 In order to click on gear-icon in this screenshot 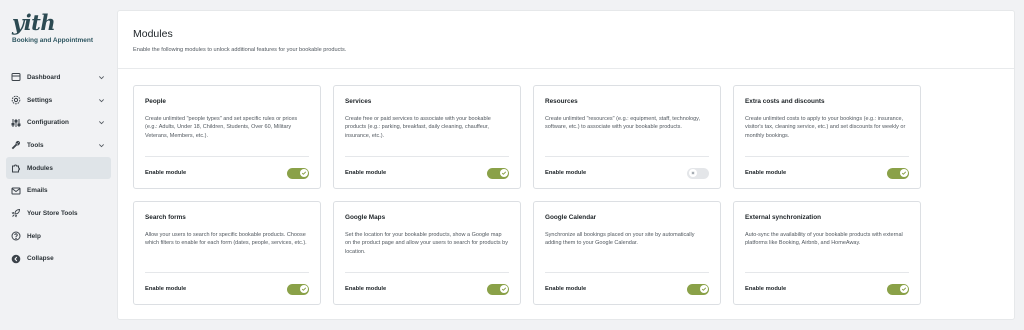, I will do `click(16, 100)`.